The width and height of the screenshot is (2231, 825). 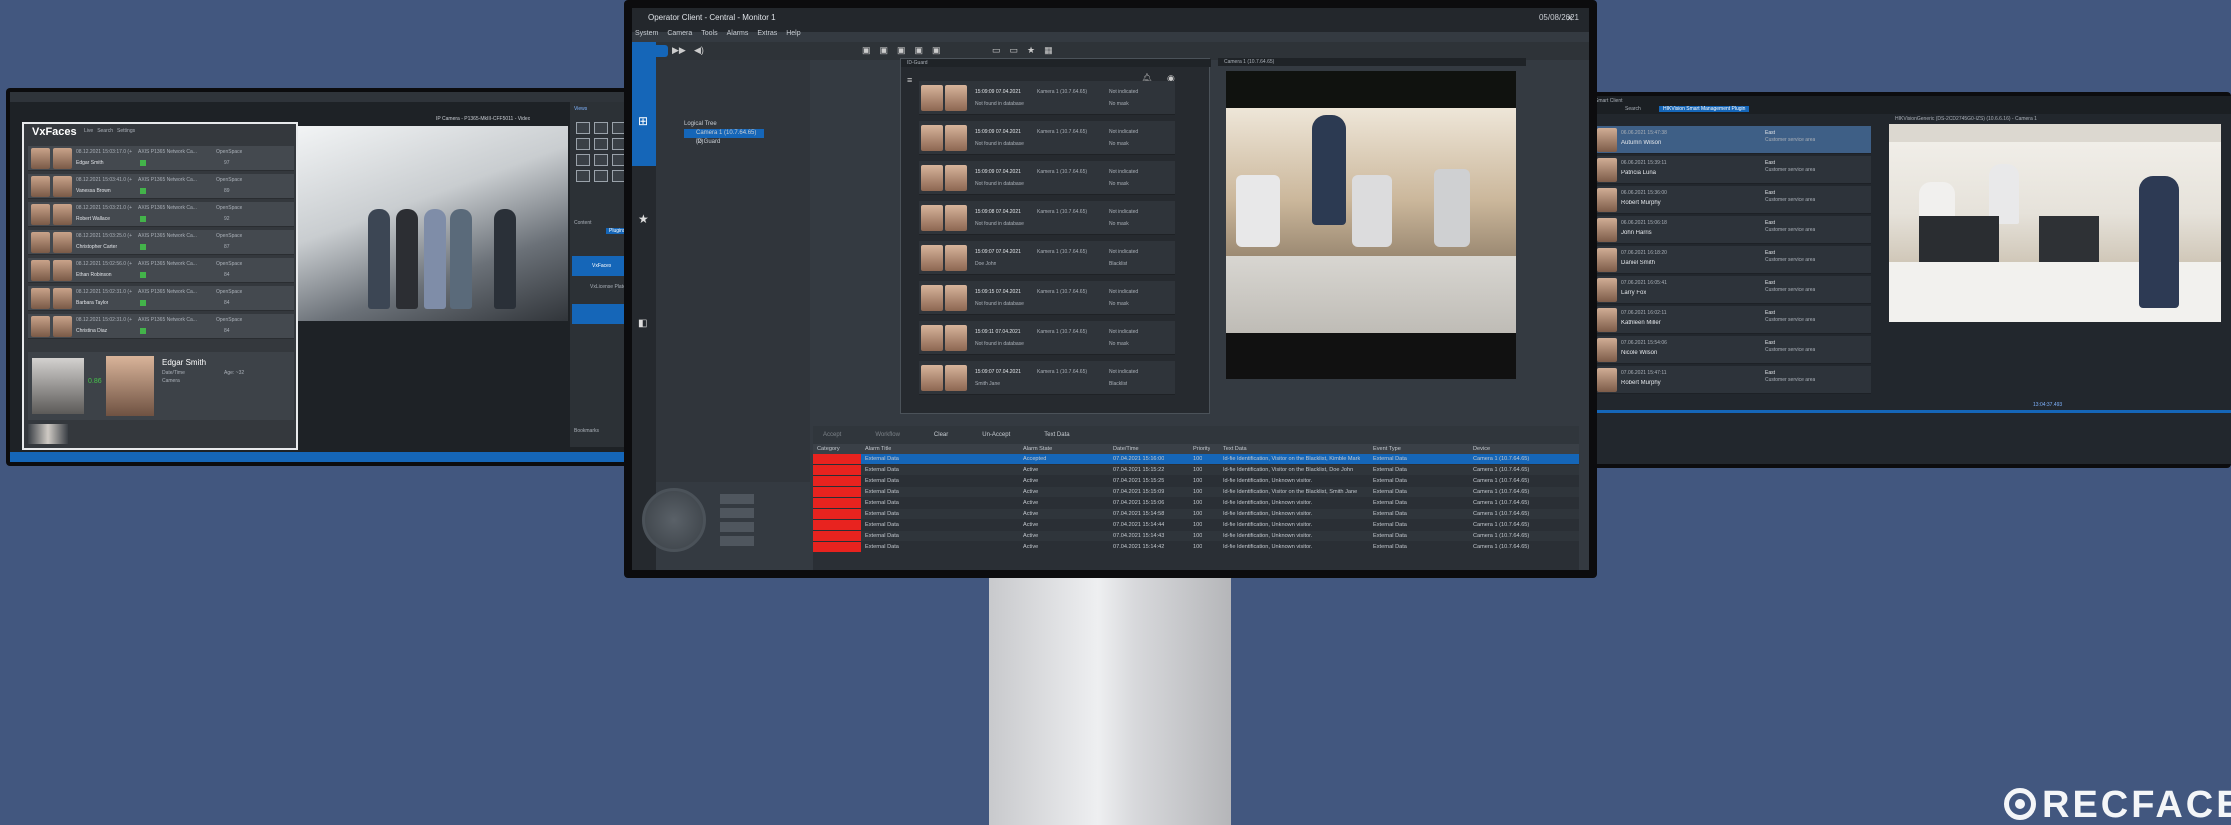 I want to click on column-header: Device, so click(x=1481, y=449).